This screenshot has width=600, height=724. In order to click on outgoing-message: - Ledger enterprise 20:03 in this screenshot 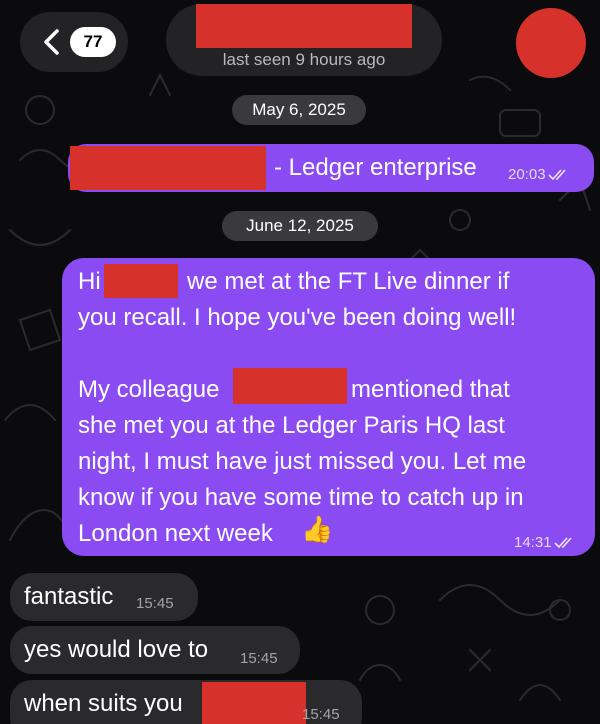, I will do `click(331, 168)`.